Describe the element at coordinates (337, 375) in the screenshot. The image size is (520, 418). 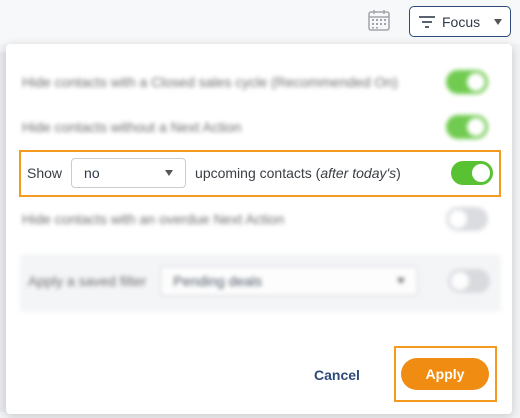
I see `cancel-button: Cancel` at that location.